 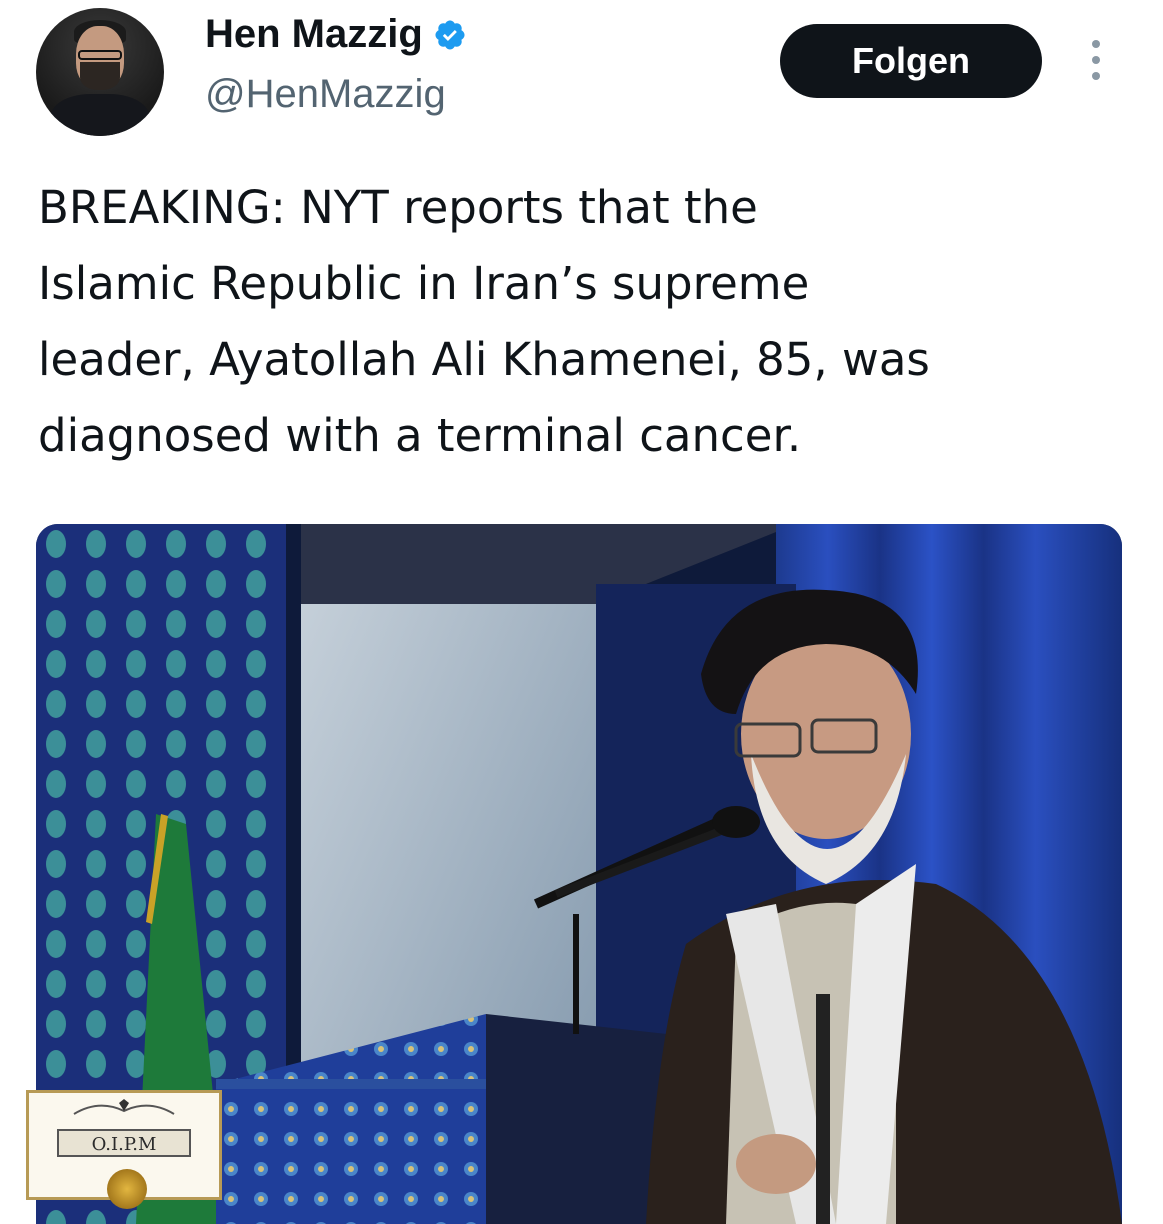 I want to click on ornament-icon, so click(x=124, y=1107).